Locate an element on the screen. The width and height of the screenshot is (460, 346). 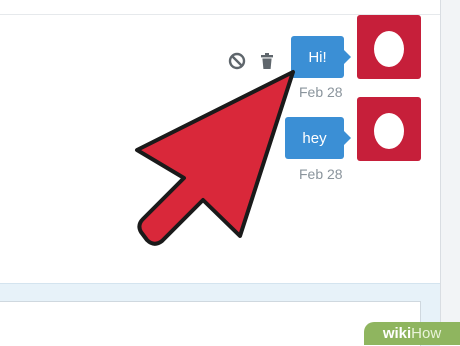
message-bubble: Hi! is located at coordinates (321, 57).